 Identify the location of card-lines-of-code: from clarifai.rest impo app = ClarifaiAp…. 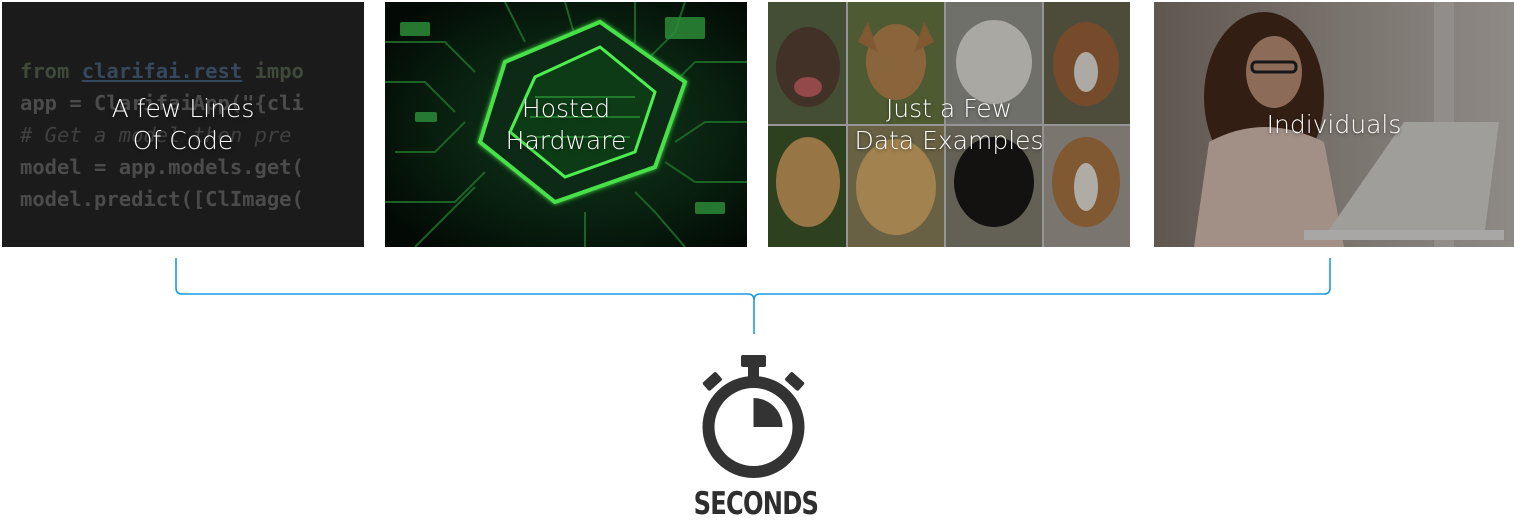
(183, 124).